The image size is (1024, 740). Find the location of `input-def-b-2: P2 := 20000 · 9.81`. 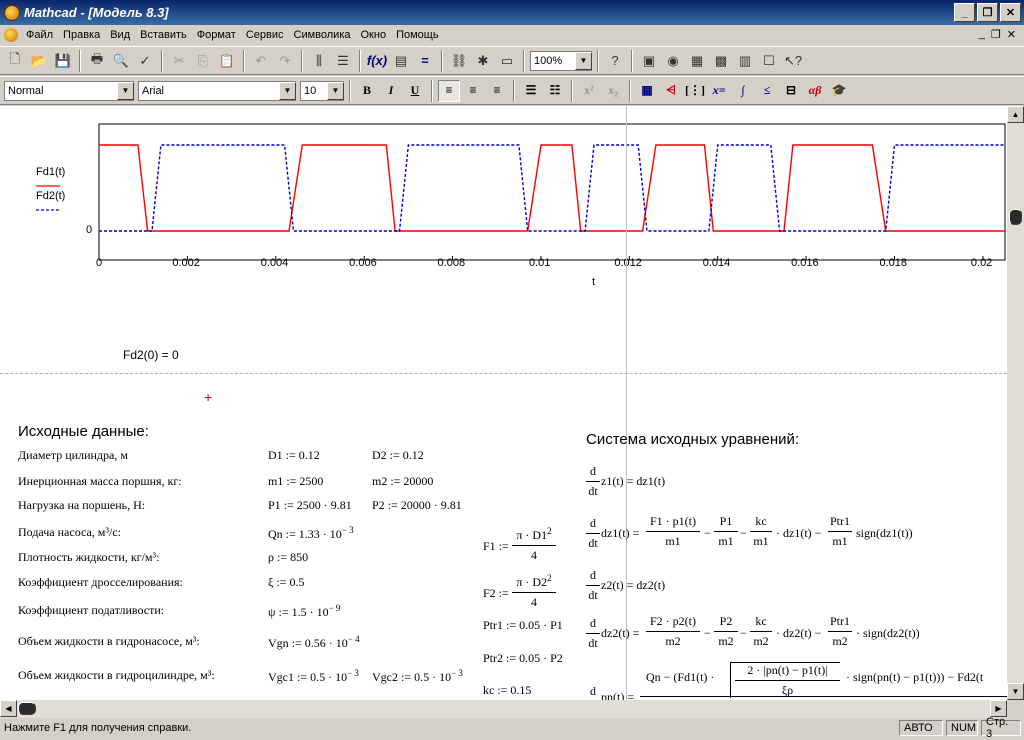

input-def-b-2: P2 := 20000 · 9.81 is located at coordinates (417, 505).